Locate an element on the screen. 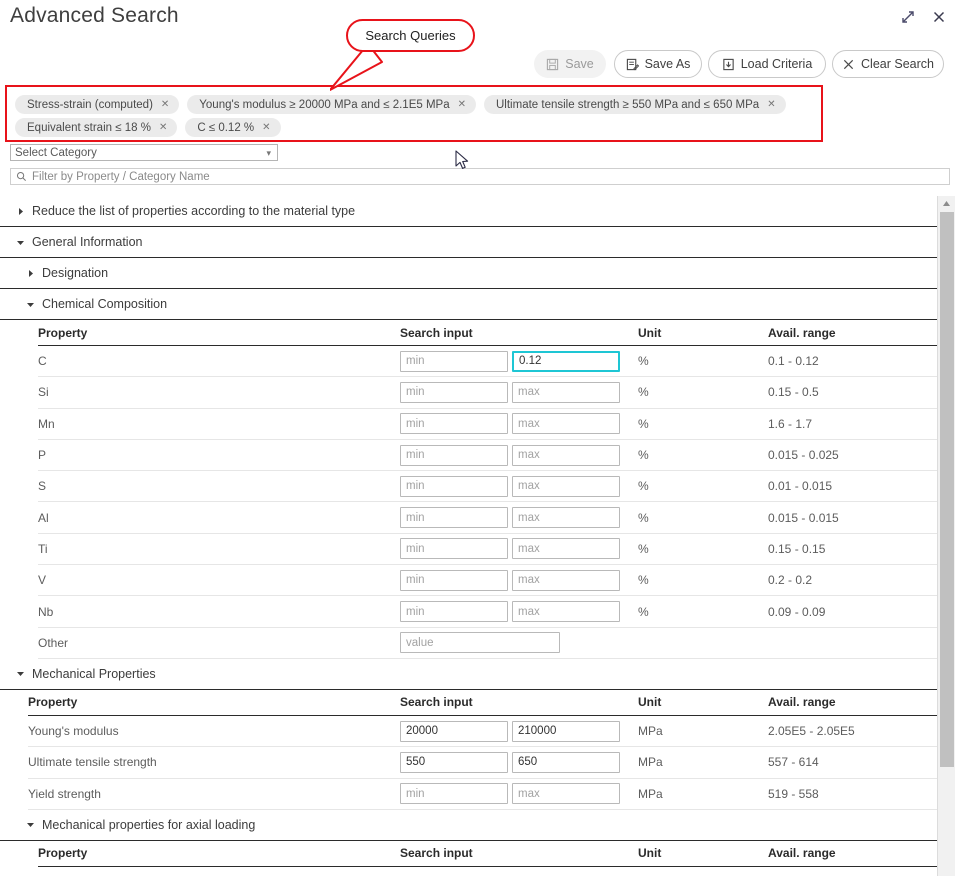 The image size is (955, 876). mouse-pointer-icon is located at coordinates (462, 159).